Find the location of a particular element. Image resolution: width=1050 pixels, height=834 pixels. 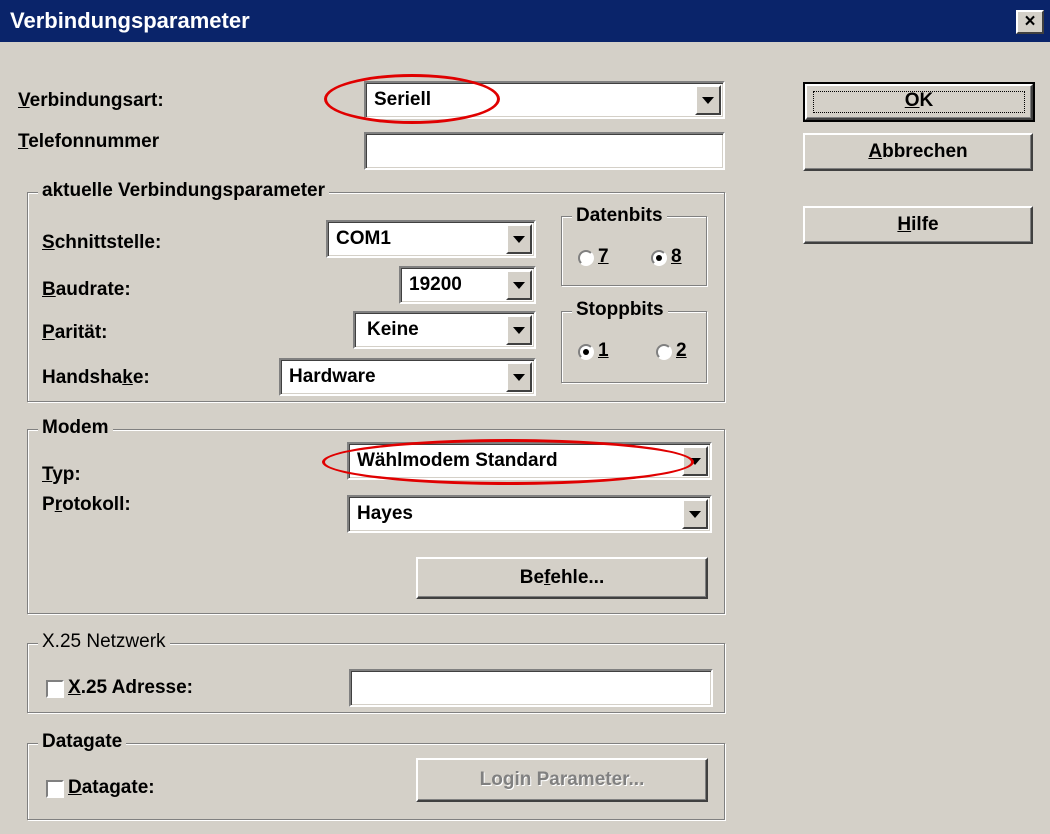

close-button: × is located at coordinates (1030, 22).